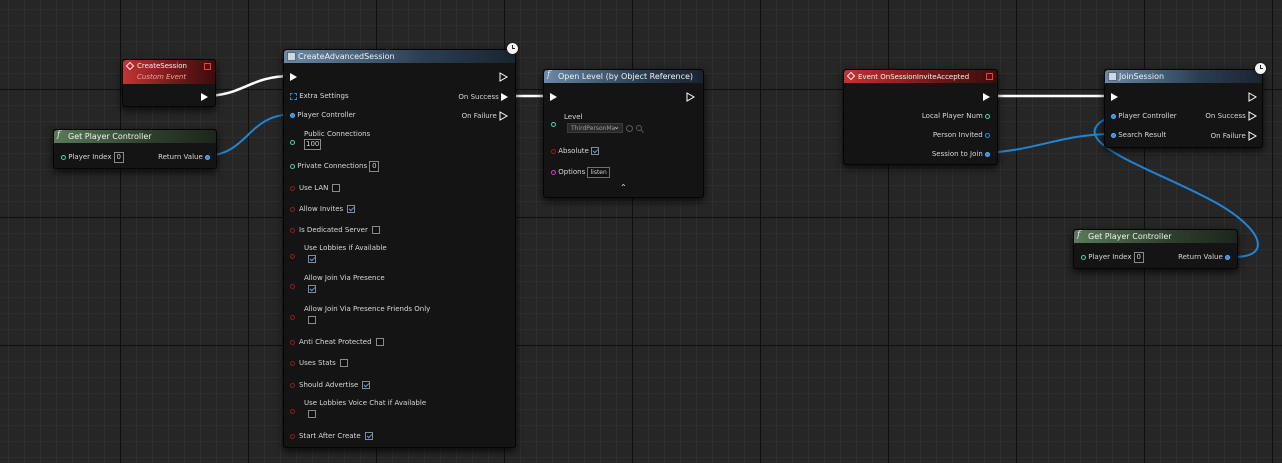  Describe the element at coordinates (553, 172) in the screenshot. I see `string-pin-icon` at that location.